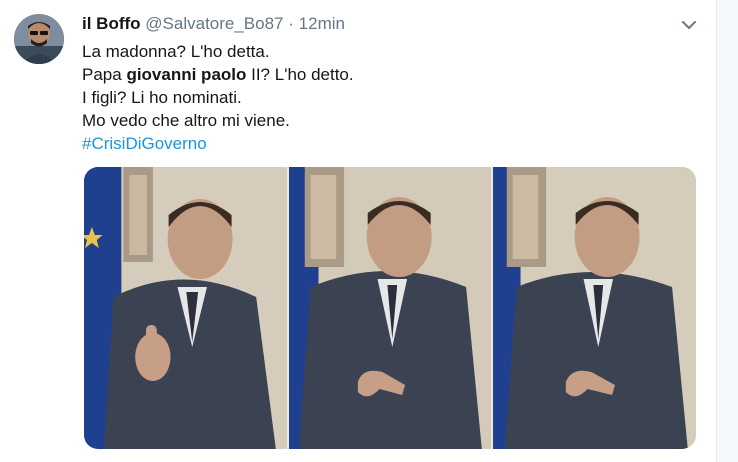 This screenshot has height=462, width=738. What do you see at coordinates (382, 74) in the screenshot?
I see `tweet-line-2: Papa giovanni paolo II? L'ho detto.` at bounding box center [382, 74].